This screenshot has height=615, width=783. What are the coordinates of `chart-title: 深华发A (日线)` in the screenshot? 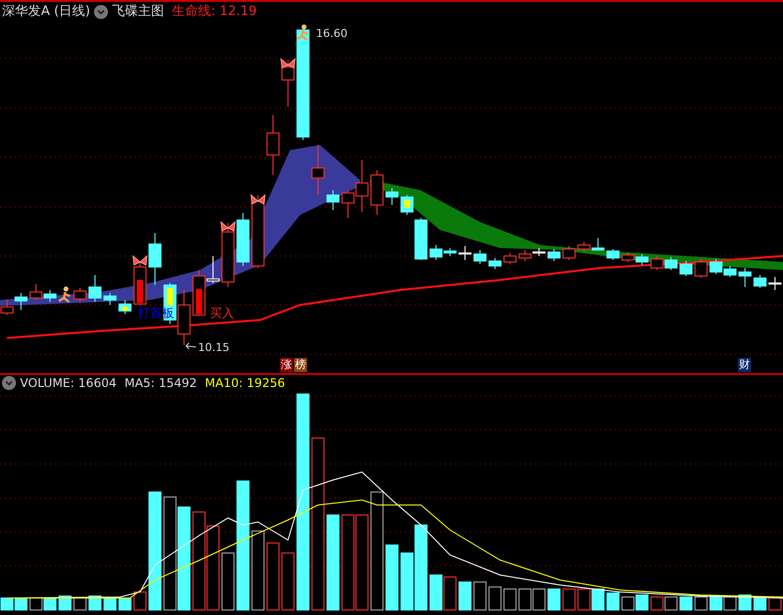 It's located at (46, 12).